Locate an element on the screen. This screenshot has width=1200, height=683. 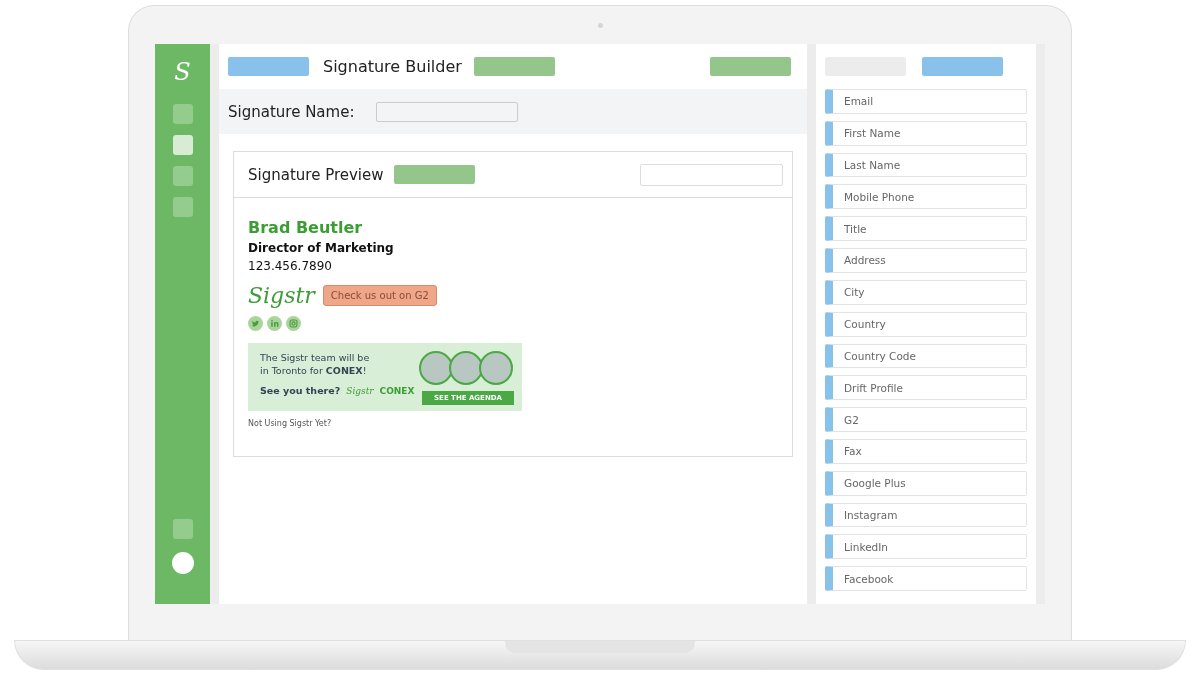
field-label: Signature Name: is located at coordinates (291, 111).